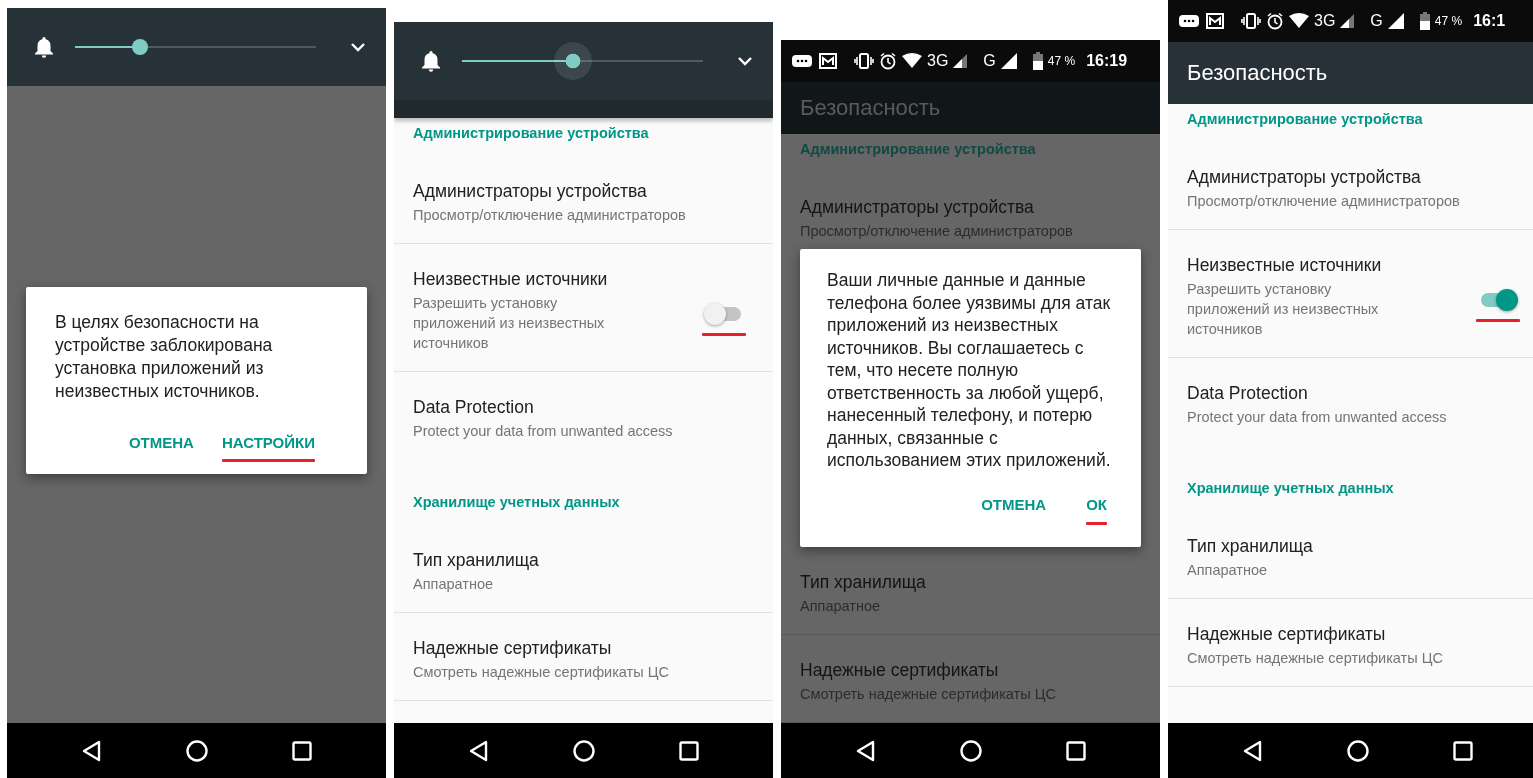  I want to click on dialog-message: В целях безопасности на устройстве заблокирована установка приложений из неизвестных источников., so click(164, 357).